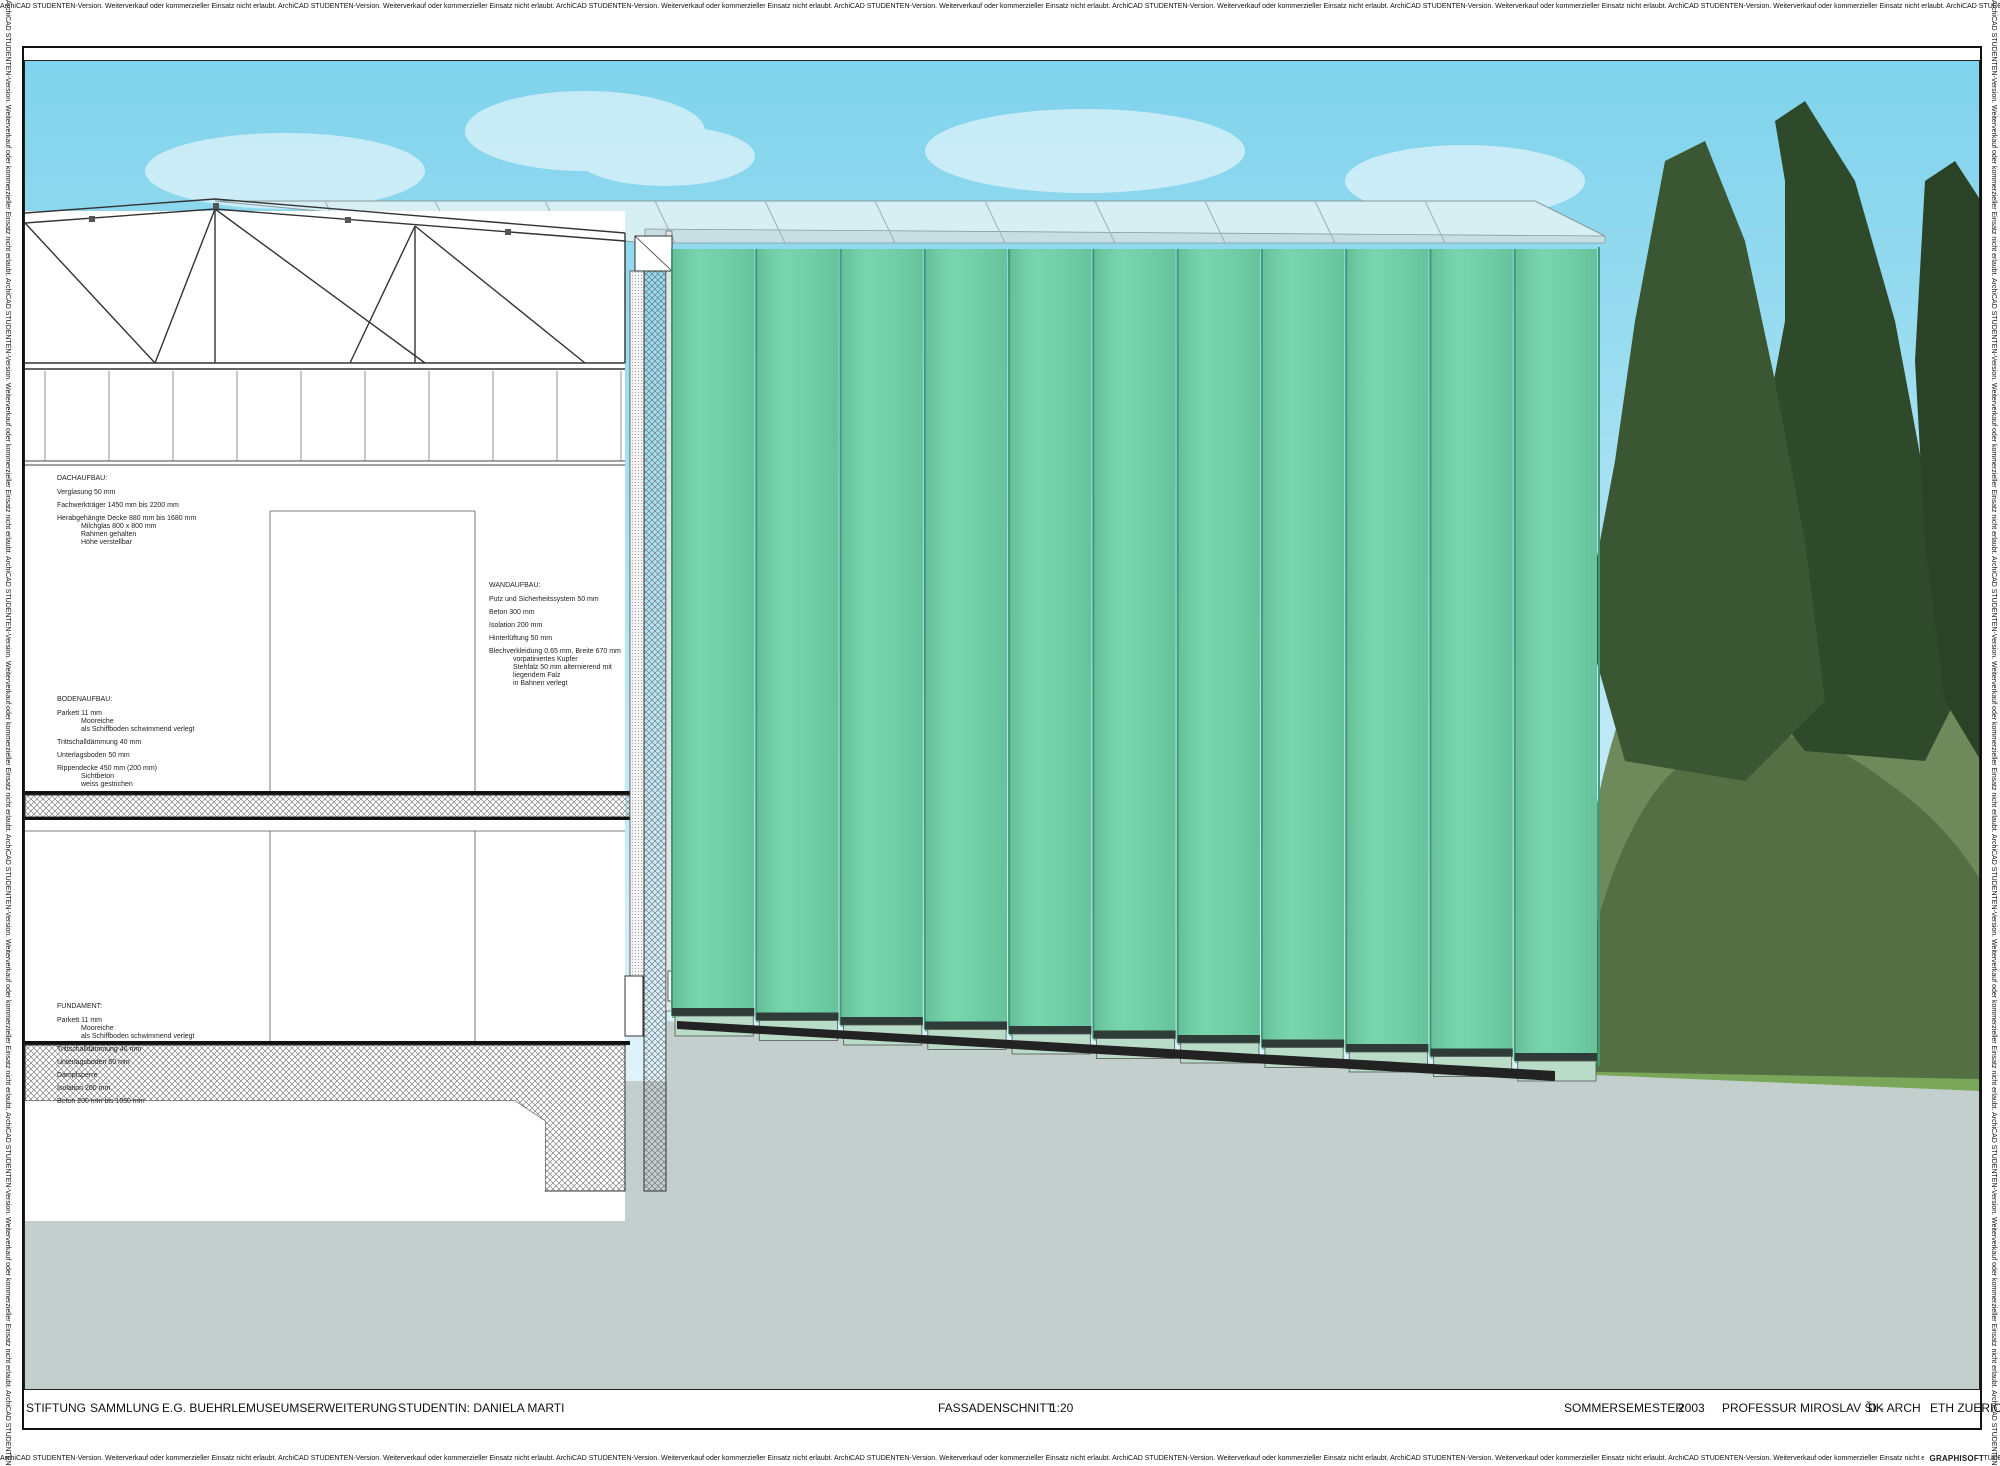  What do you see at coordinates (1965, 1408) in the screenshot?
I see `title-school: ETH ZUERICH` at bounding box center [1965, 1408].